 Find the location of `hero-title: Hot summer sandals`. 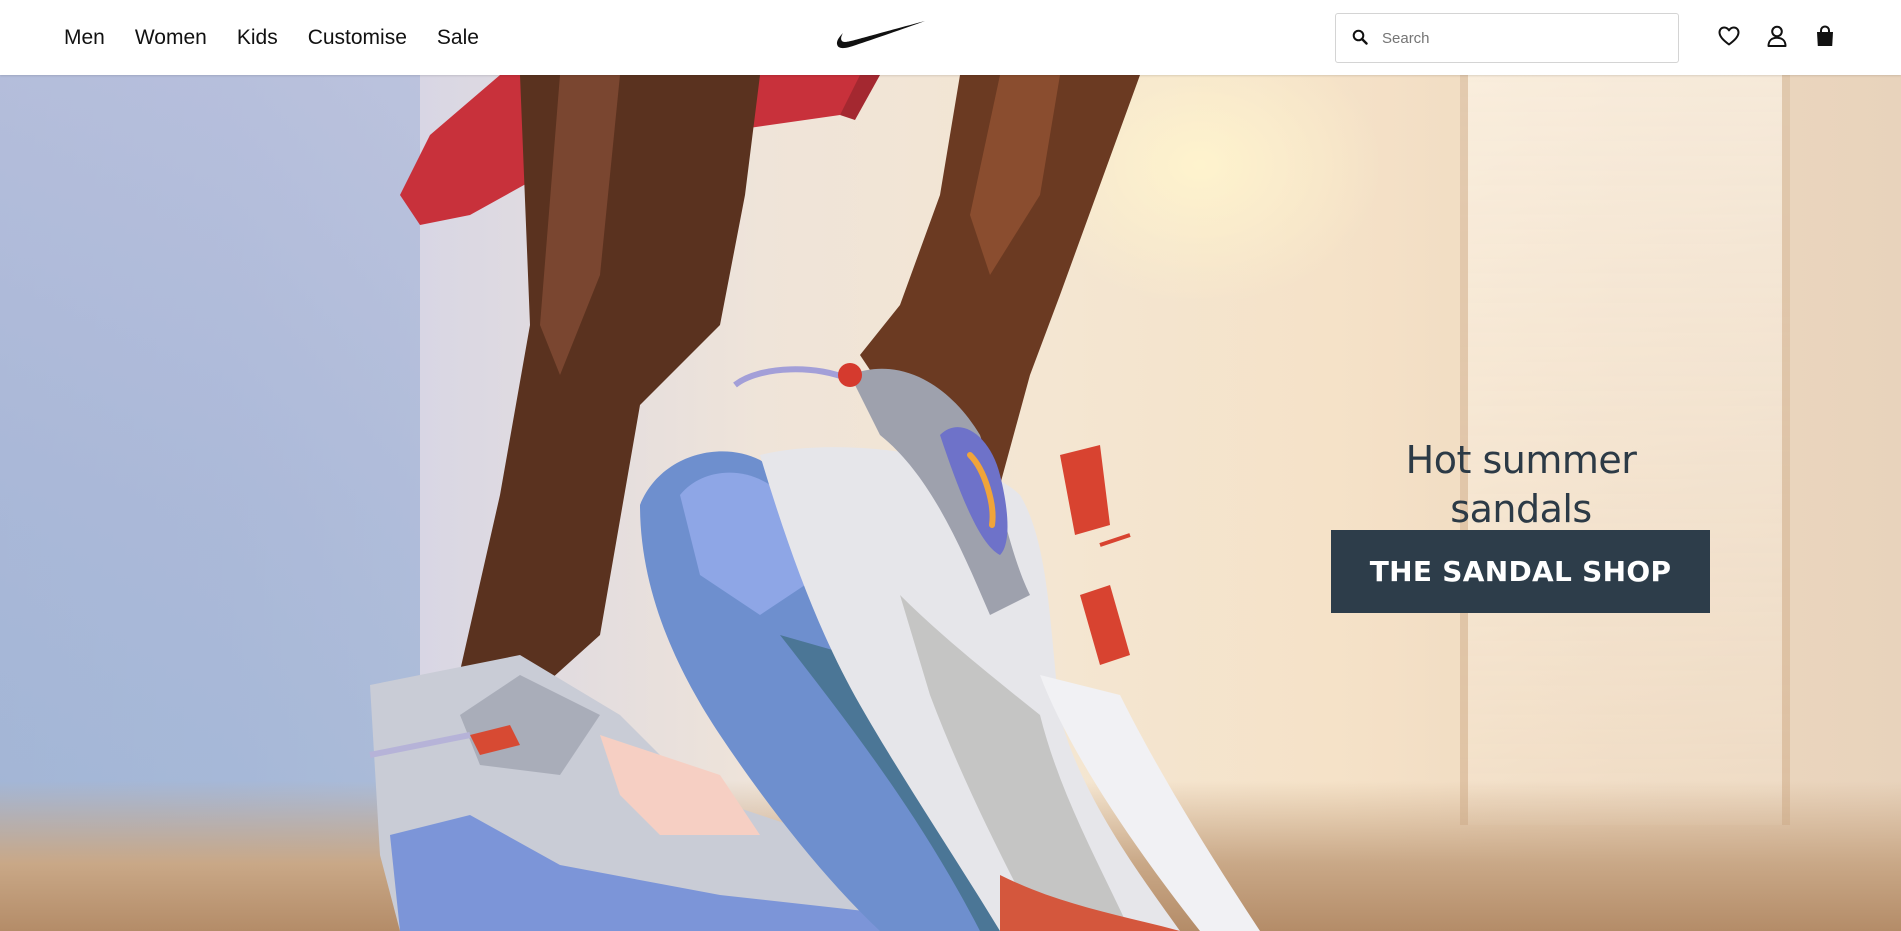

hero-title: Hot summer sandals is located at coordinates (1521, 485).